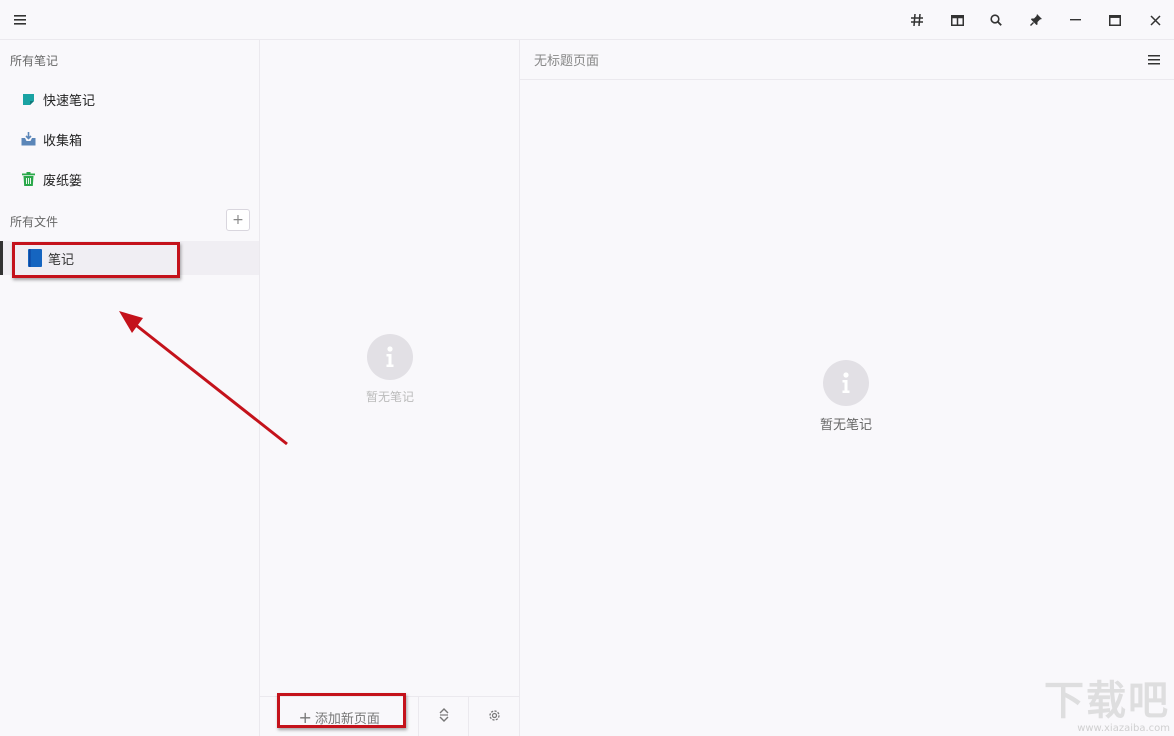 This screenshot has width=1174, height=736. What do you see at coordinates (129, 258) in the screenshot?
I see `folder-item-notes: 笔记` at bounding box center [129, 258].